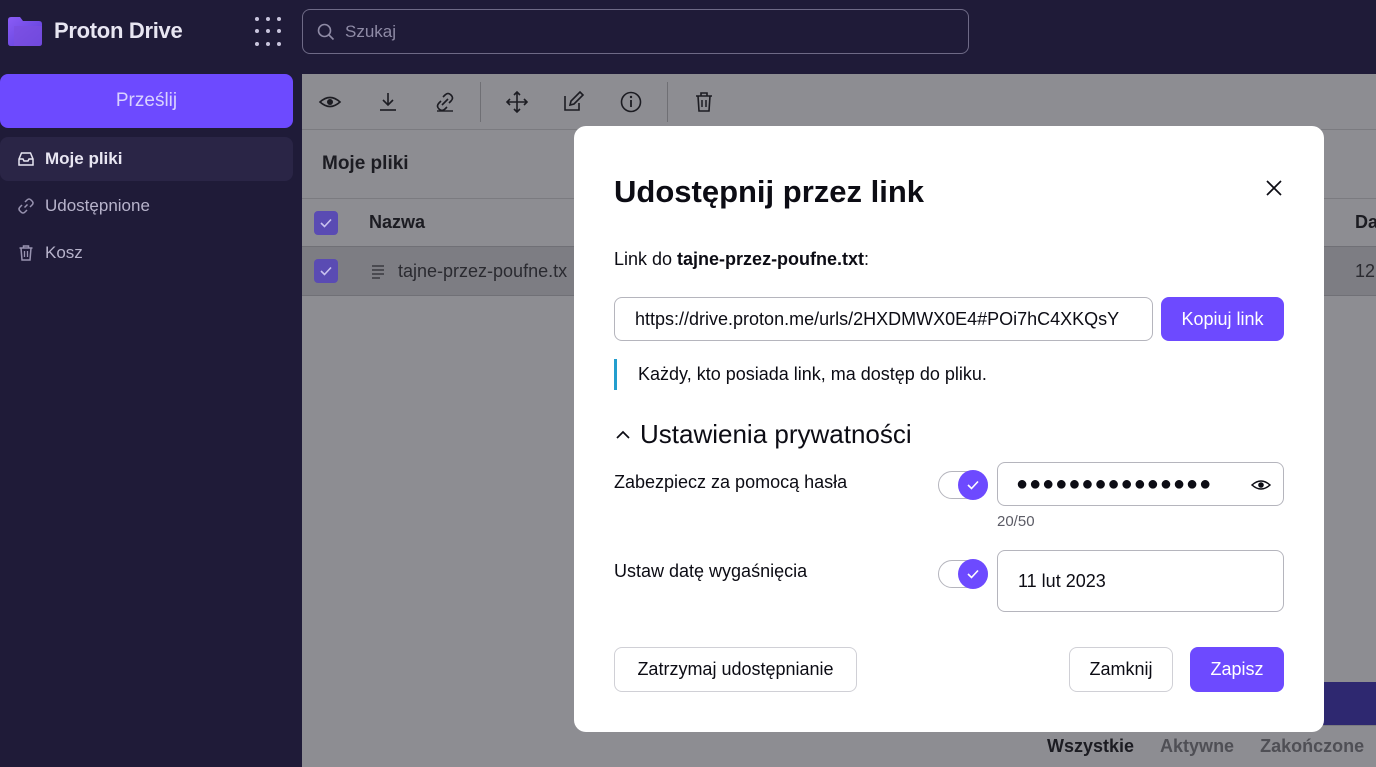 Image resolution: width=1376 pixels, height=767 pixels. Describe the element at coordinates (623, 434) in the screenshot. I see `chevron-up-icon` at that location.